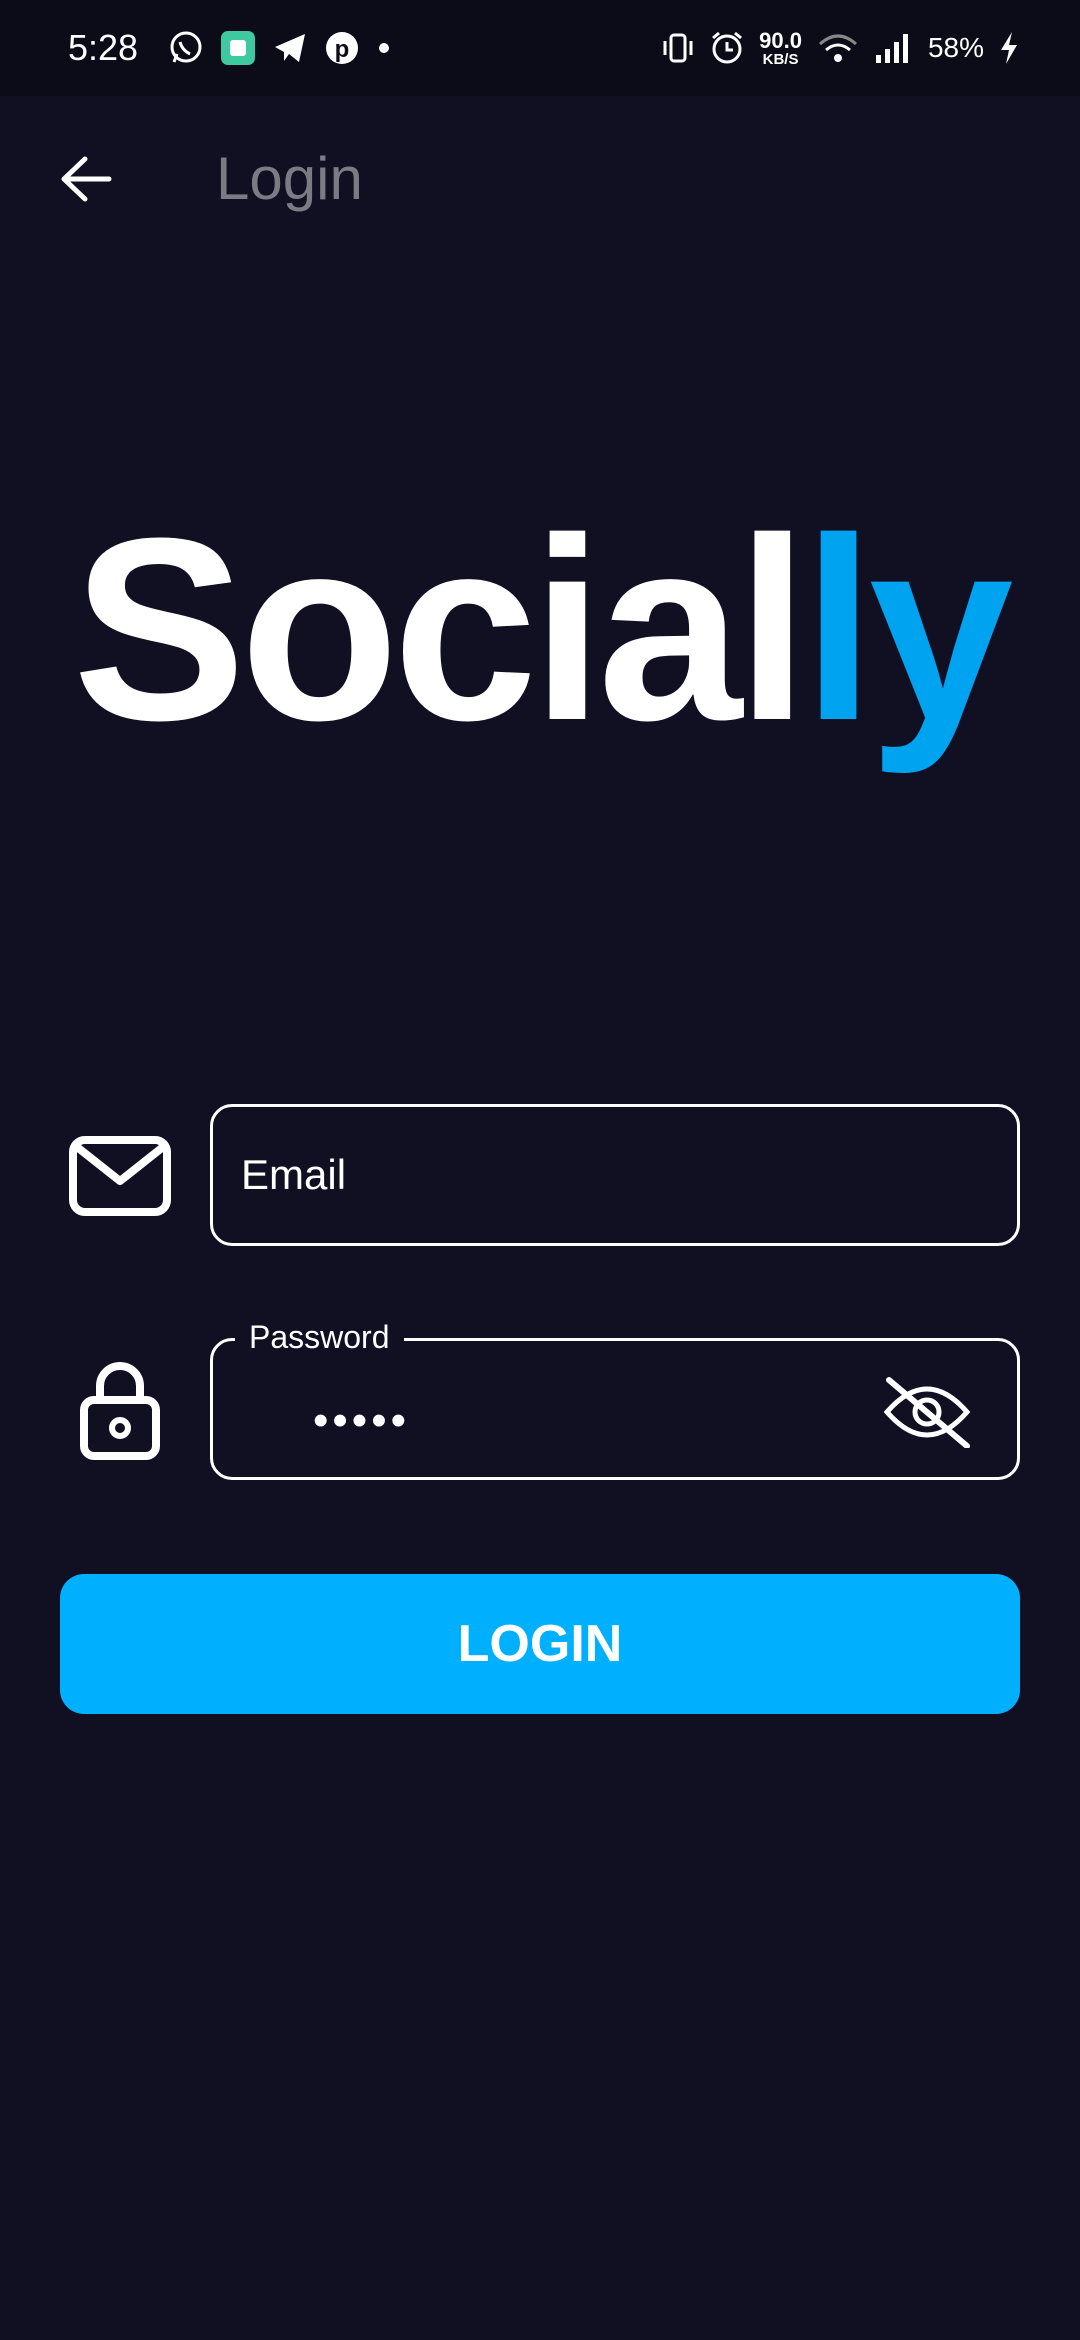 The image size is (1080, 2340). I want to click on wifi-icon, so click(838, 48).